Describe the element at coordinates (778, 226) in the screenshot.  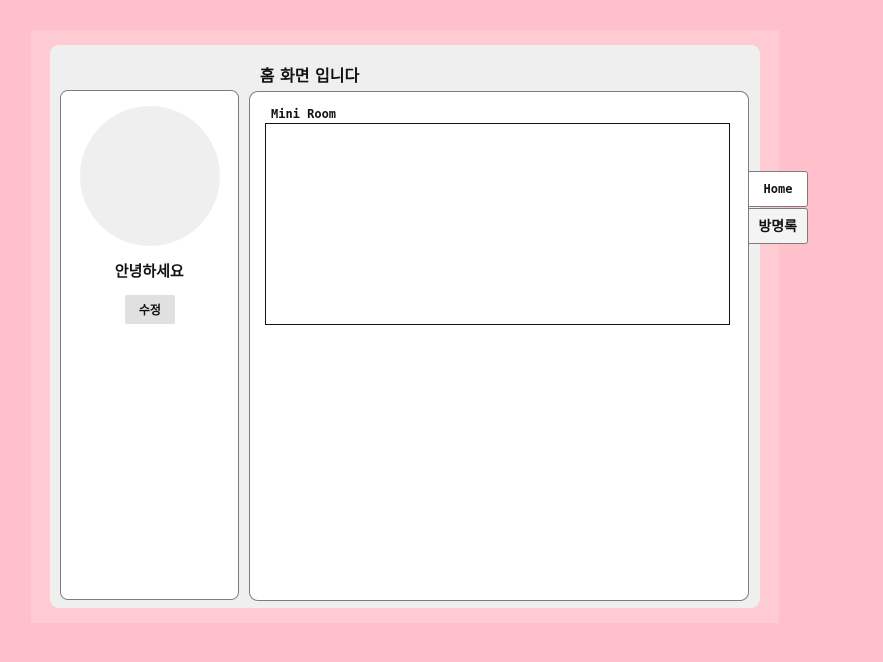
I see `tab-guestbook: 방명록` at that location.